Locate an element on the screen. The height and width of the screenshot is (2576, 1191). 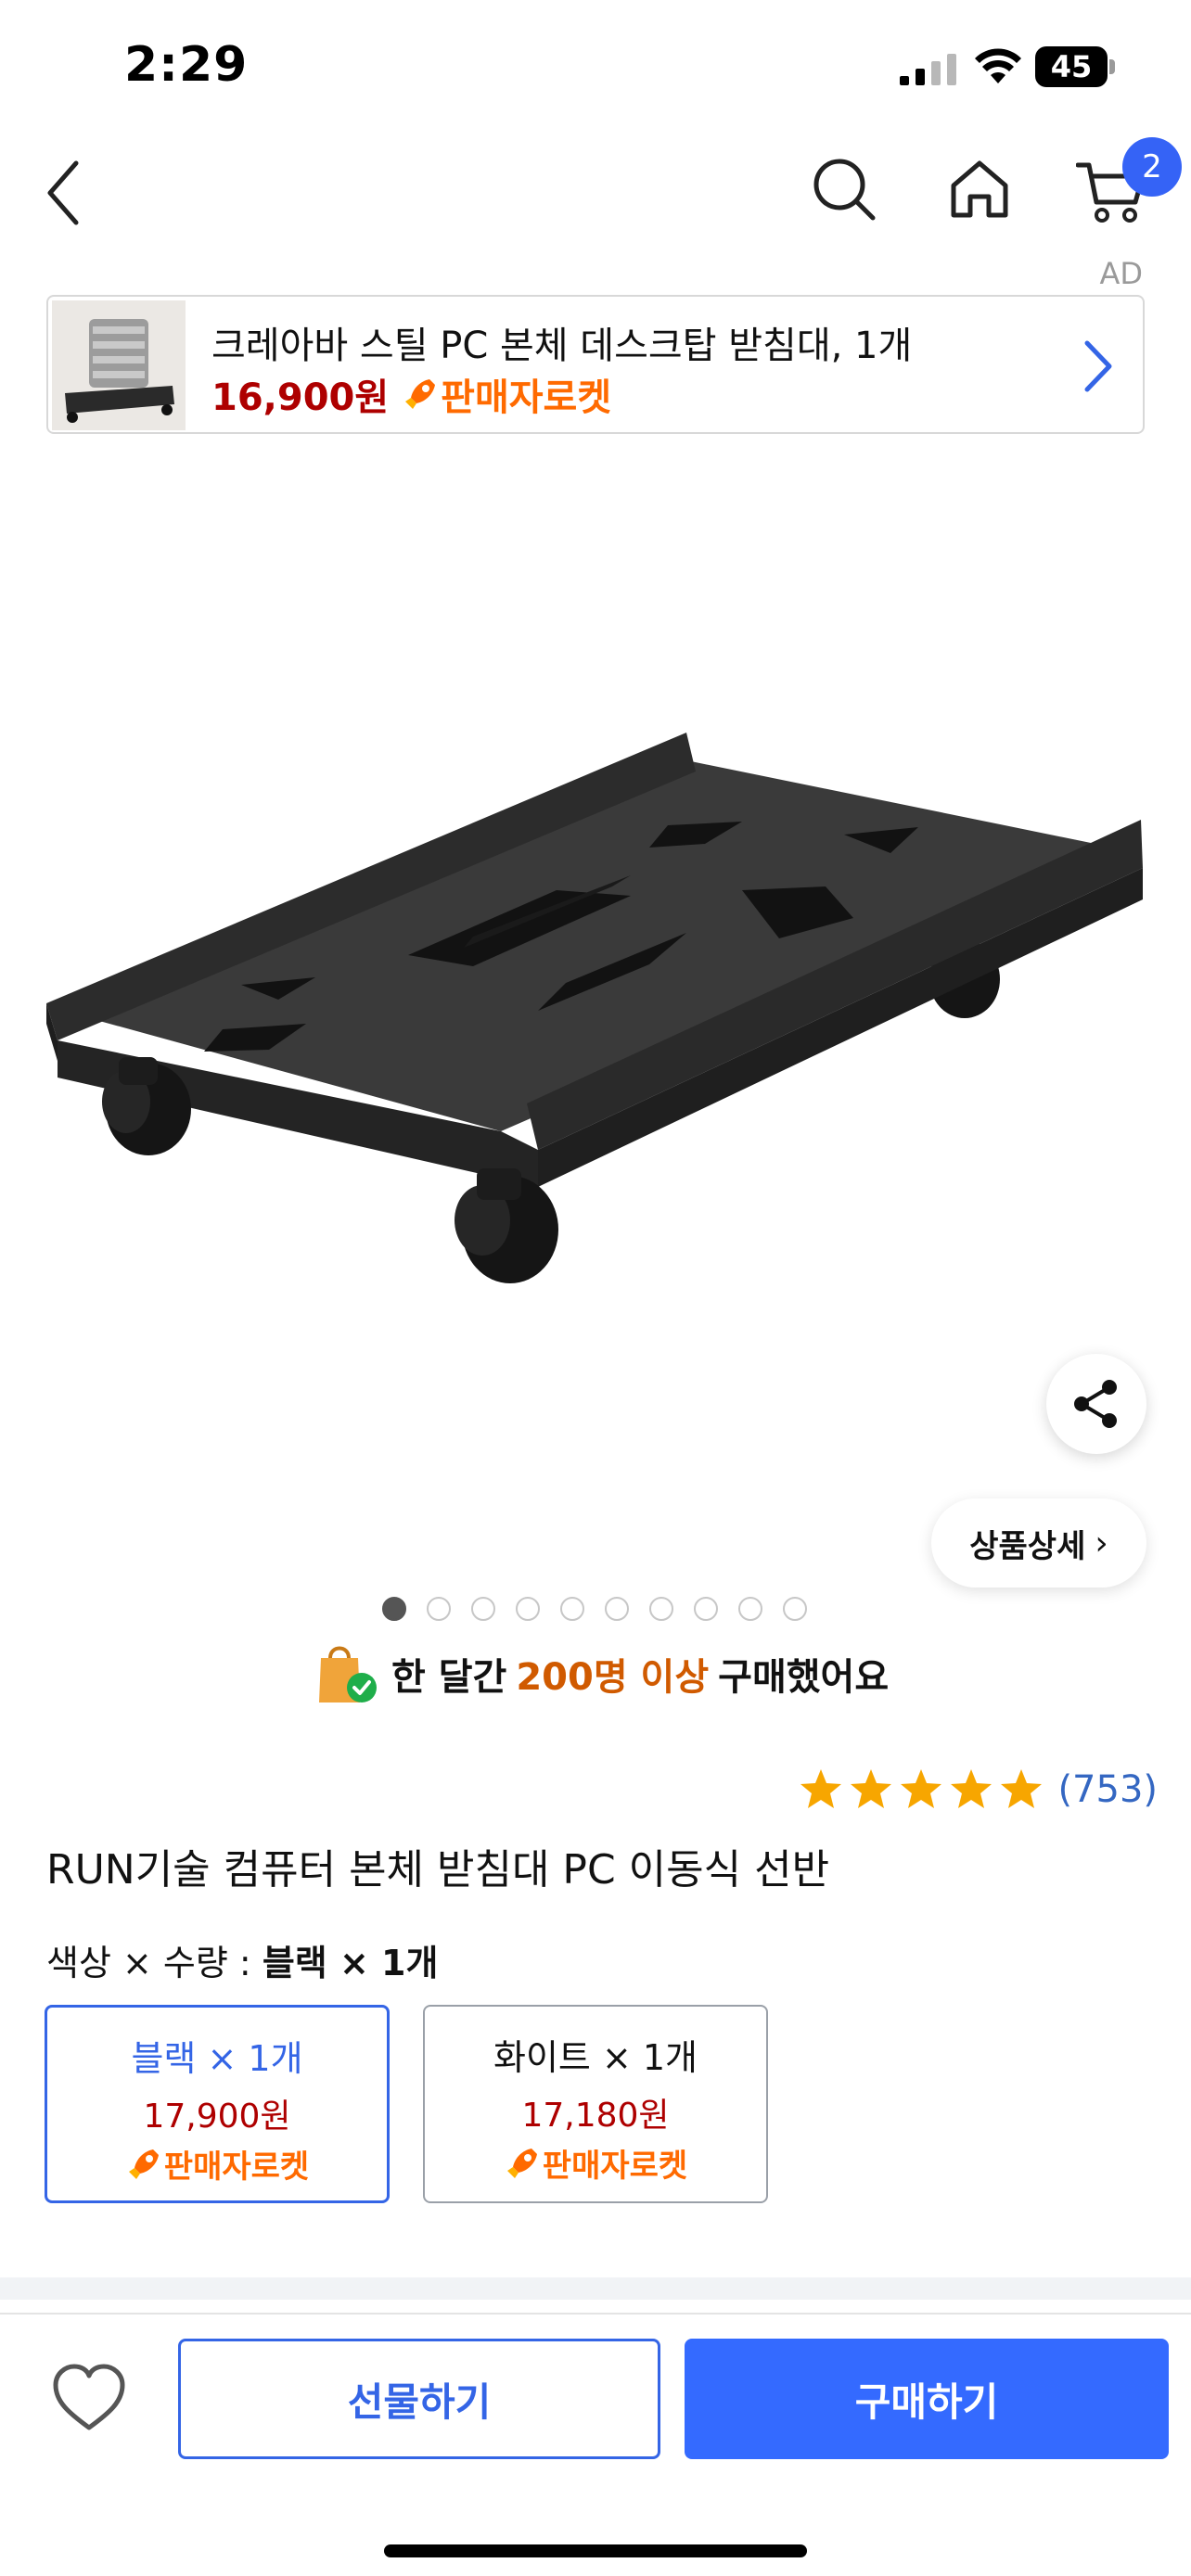
bottom-action-bar: 선물하기 구매하기 is located at coordinates (595, 2445).